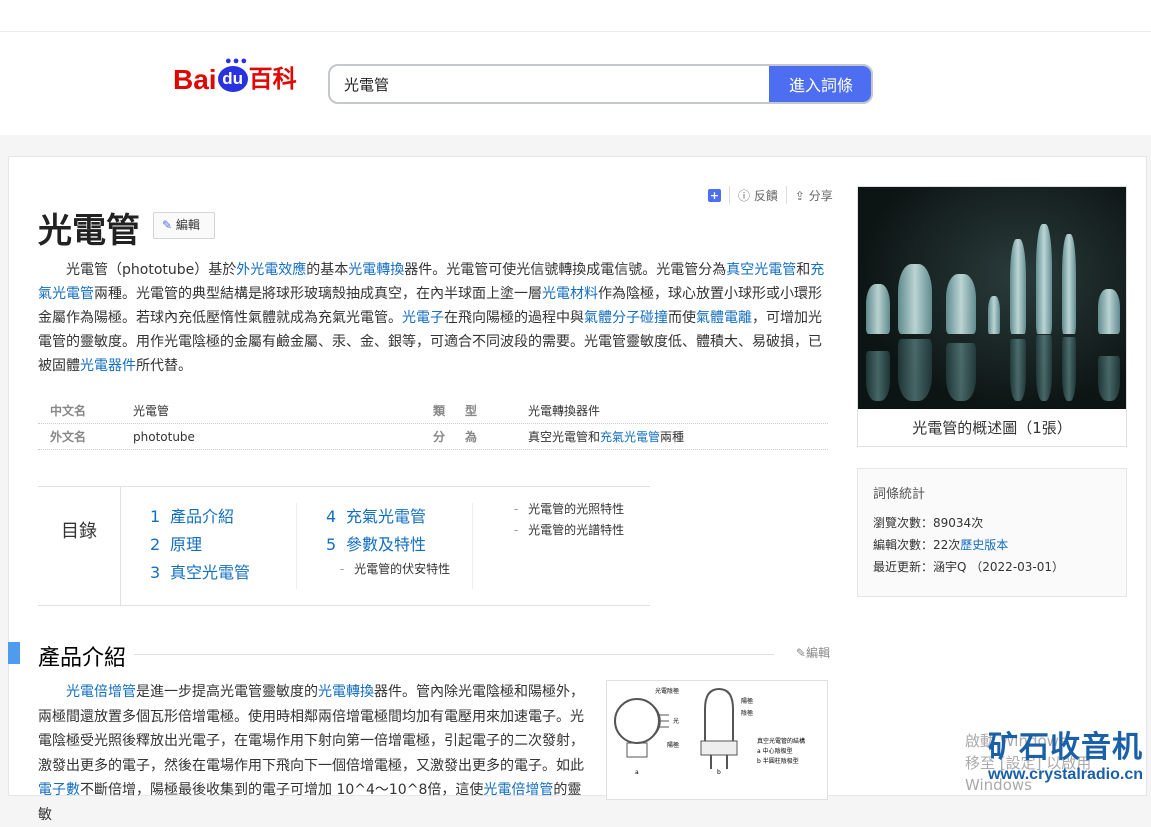  I want to click on text-segment: 兩種。光電管的典型結構是將球形玻璃殼抽成真空，在內半球面上塗一層, so click(318, 294).